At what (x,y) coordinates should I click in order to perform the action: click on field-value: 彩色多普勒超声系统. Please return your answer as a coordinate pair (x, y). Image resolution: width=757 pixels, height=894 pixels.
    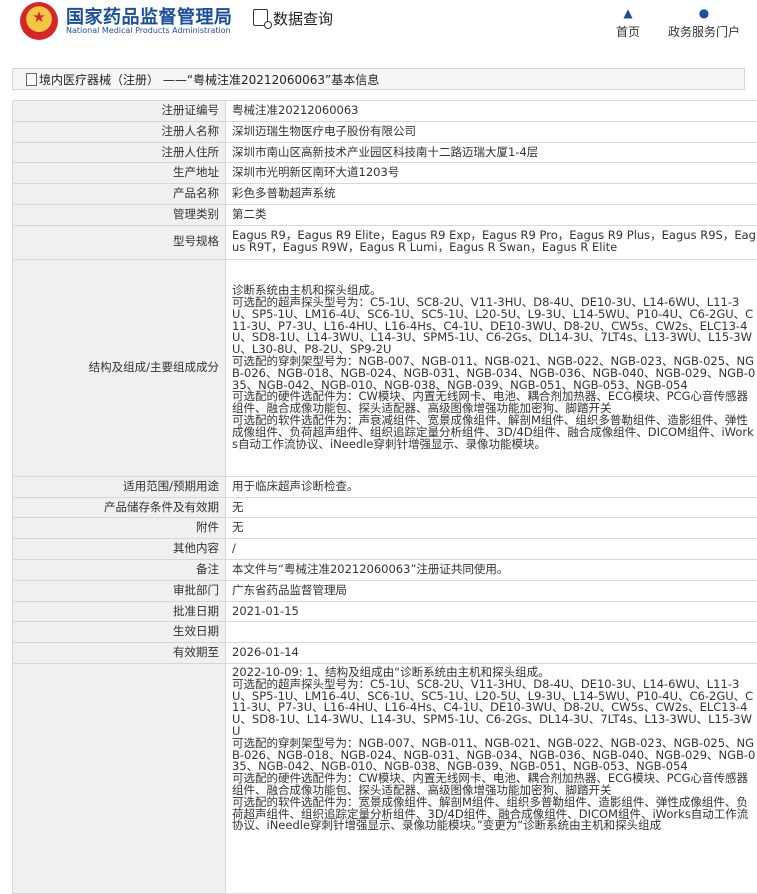
    Looking at the image, I should click on (491, 194).